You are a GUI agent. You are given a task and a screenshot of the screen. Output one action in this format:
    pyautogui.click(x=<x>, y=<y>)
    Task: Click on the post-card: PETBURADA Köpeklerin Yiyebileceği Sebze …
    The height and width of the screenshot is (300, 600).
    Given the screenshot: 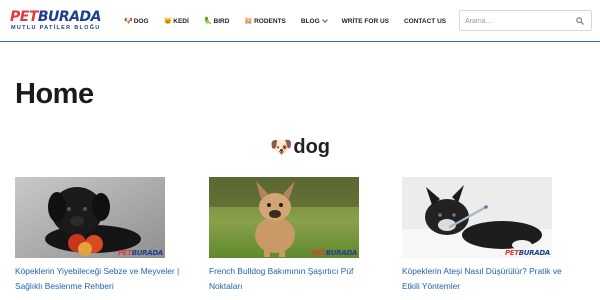 What is the action you would take?
    pyautogui.click(x=102, y=235)
    